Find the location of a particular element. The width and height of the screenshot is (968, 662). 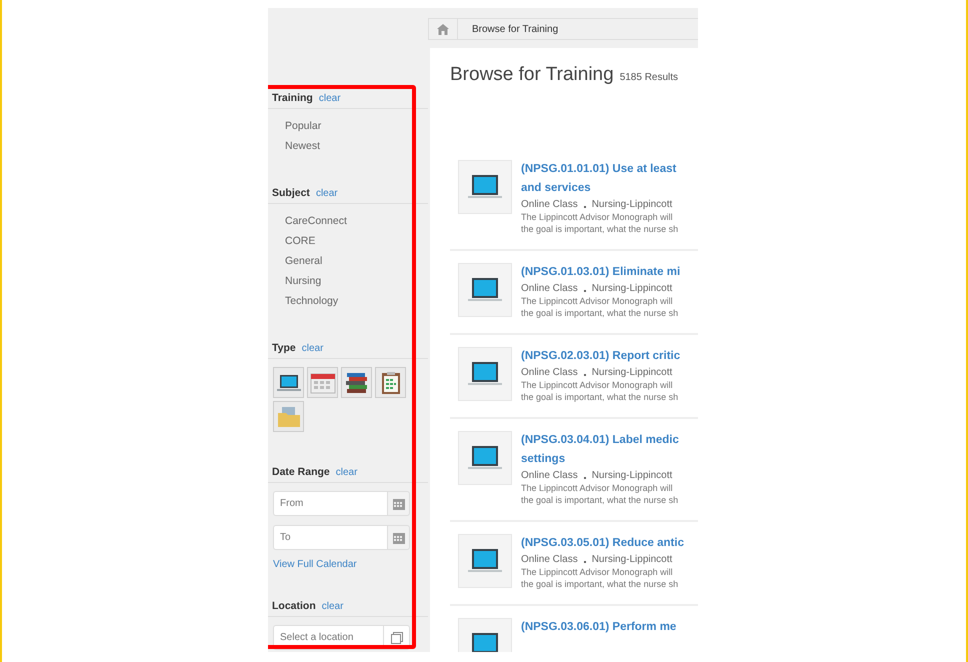

view-calendar-link: View Full Calendar is located at coordinates (348, 564).